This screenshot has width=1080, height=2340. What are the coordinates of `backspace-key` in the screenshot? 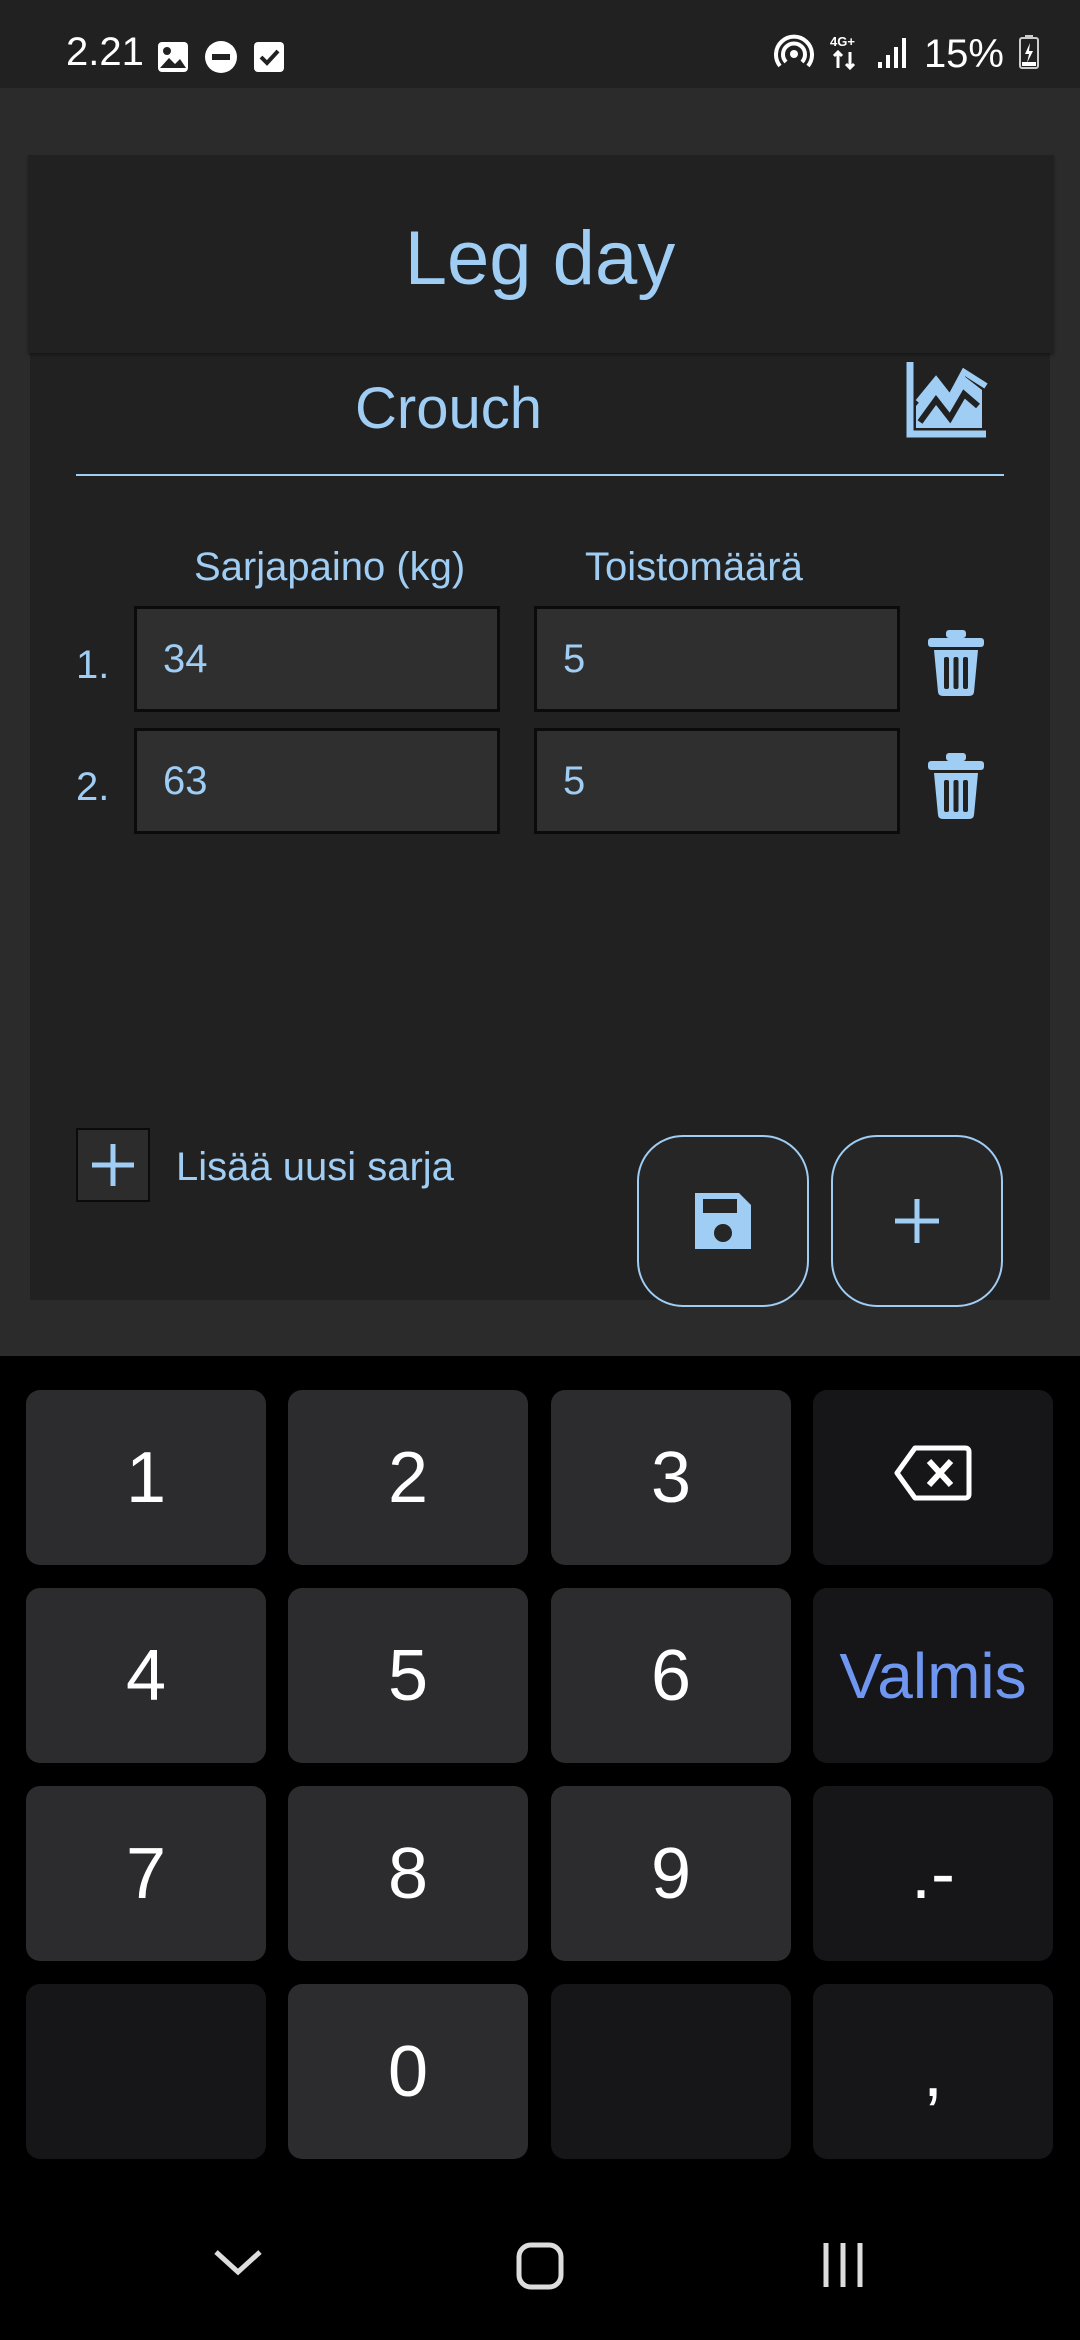 It's located at (933, 1477).